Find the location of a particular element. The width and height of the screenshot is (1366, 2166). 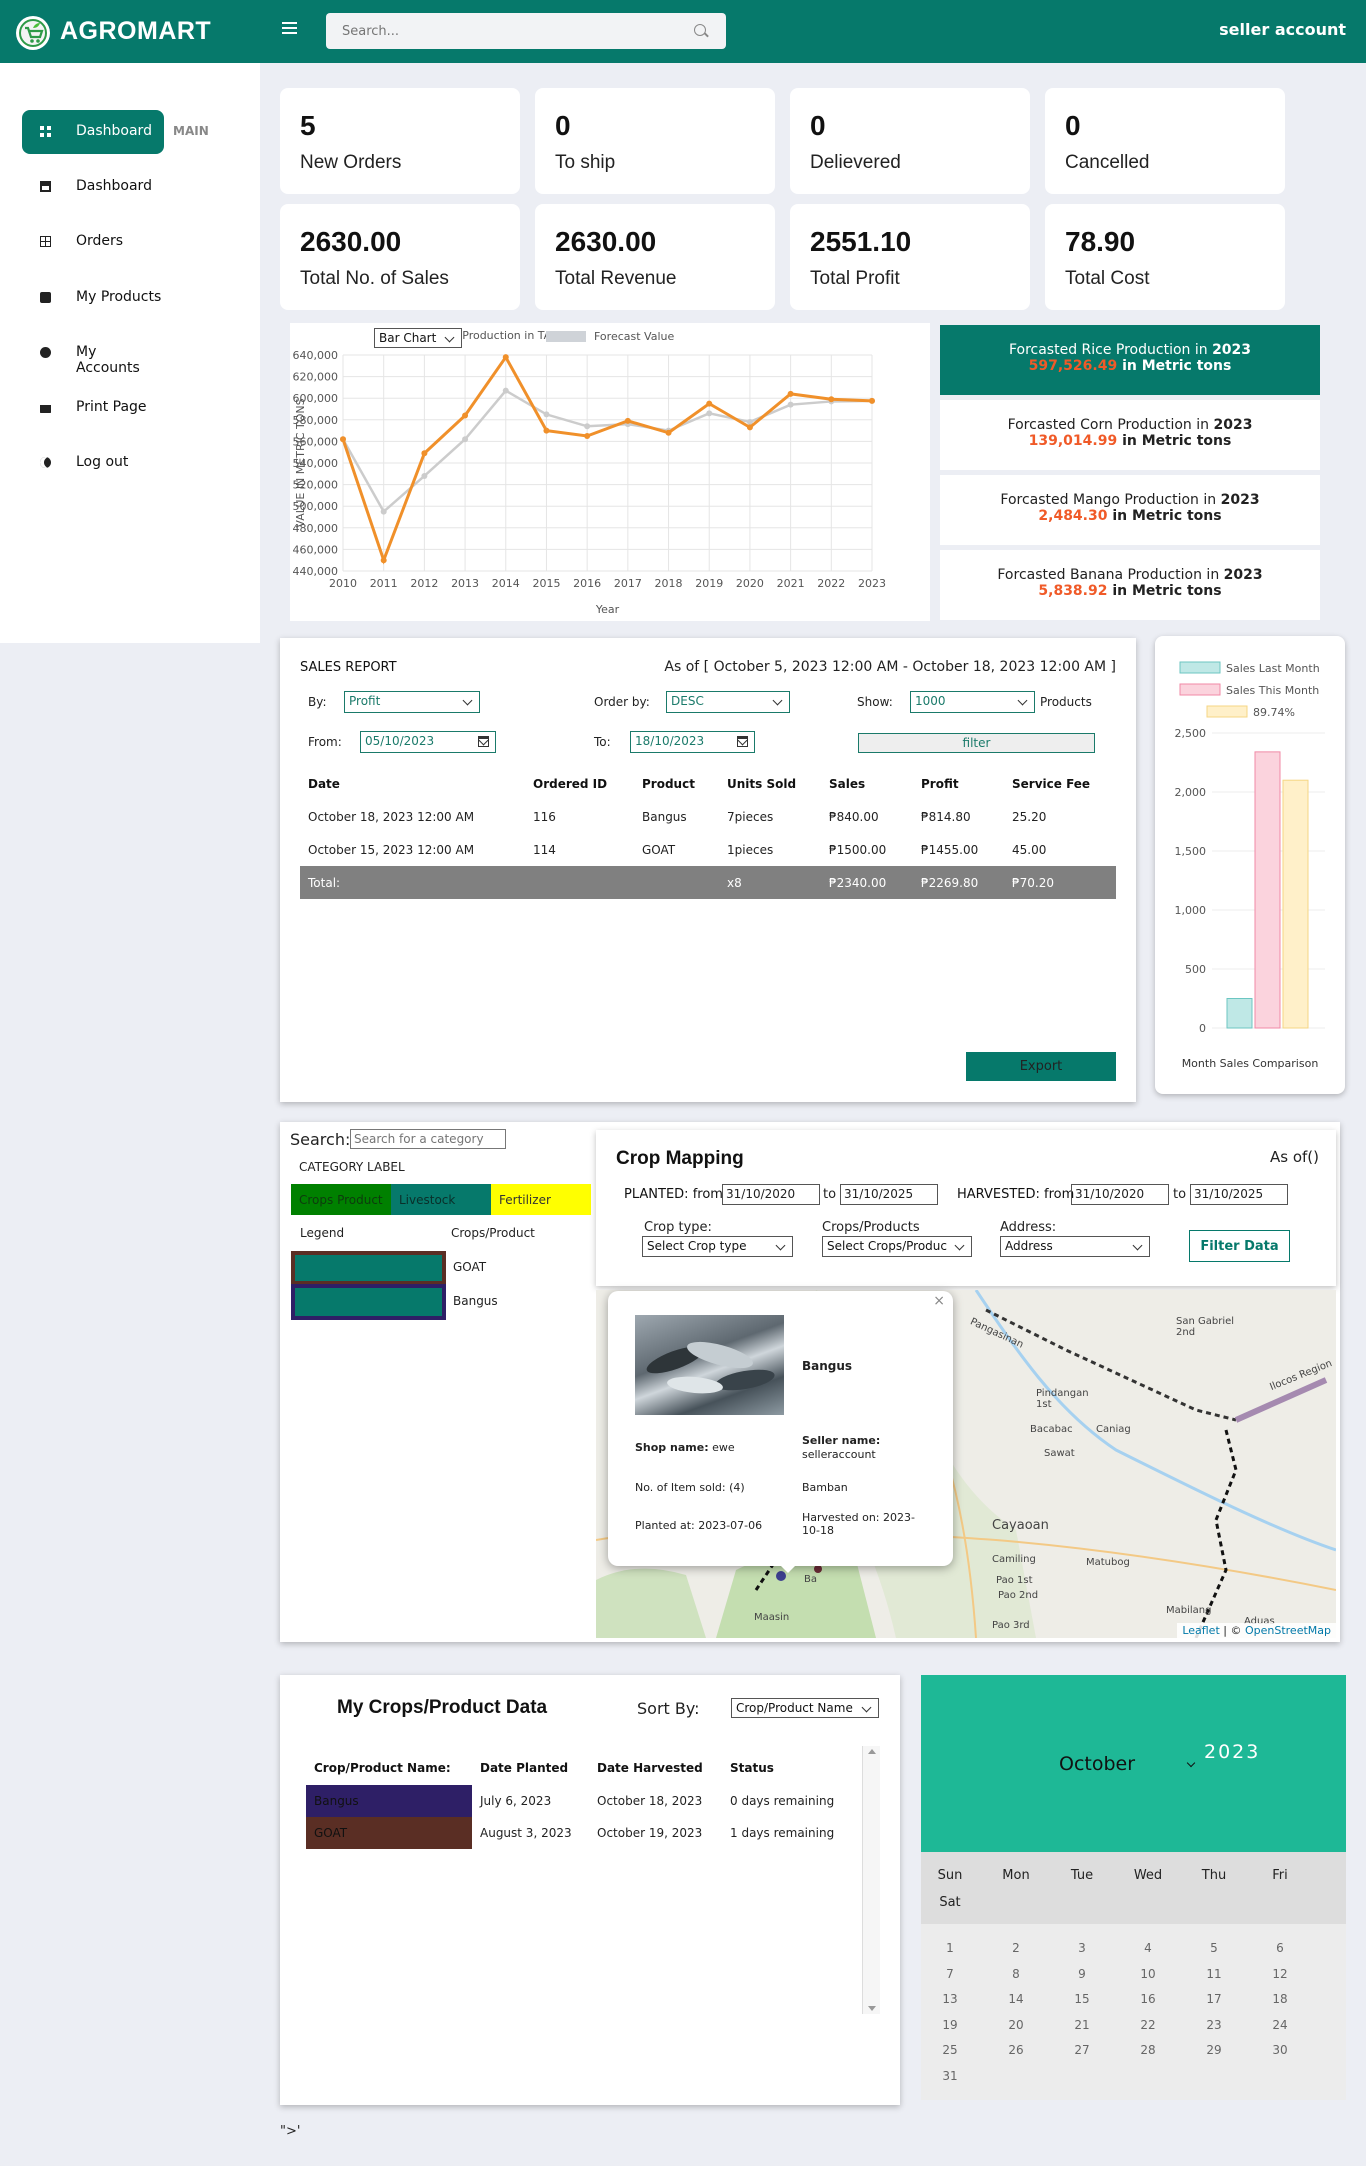

sidebar-item-print-page: Print Page is located at coordinates (93, 408).